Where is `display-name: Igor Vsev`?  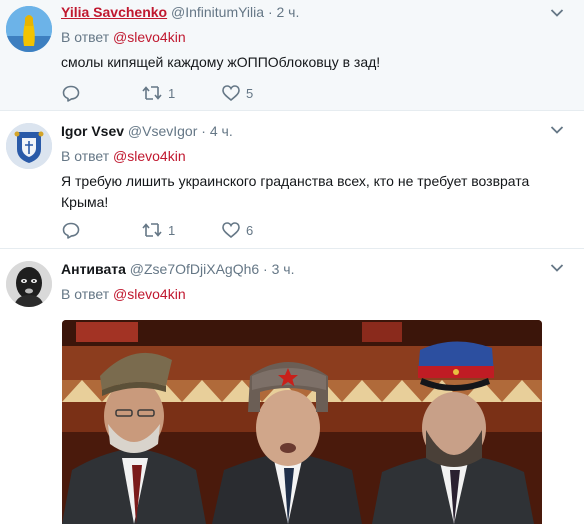 display-name: Igor Vsev is located at coordinates (92, 131).